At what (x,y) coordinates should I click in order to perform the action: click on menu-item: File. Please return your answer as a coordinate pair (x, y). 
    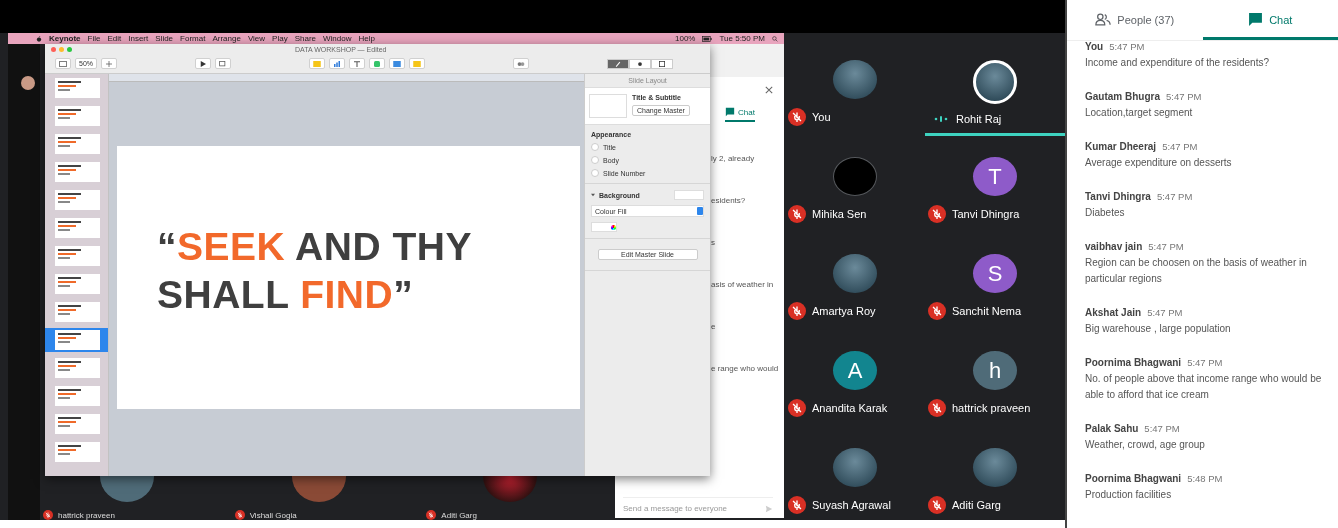
    Looking at the image, I should click on (94, 38).